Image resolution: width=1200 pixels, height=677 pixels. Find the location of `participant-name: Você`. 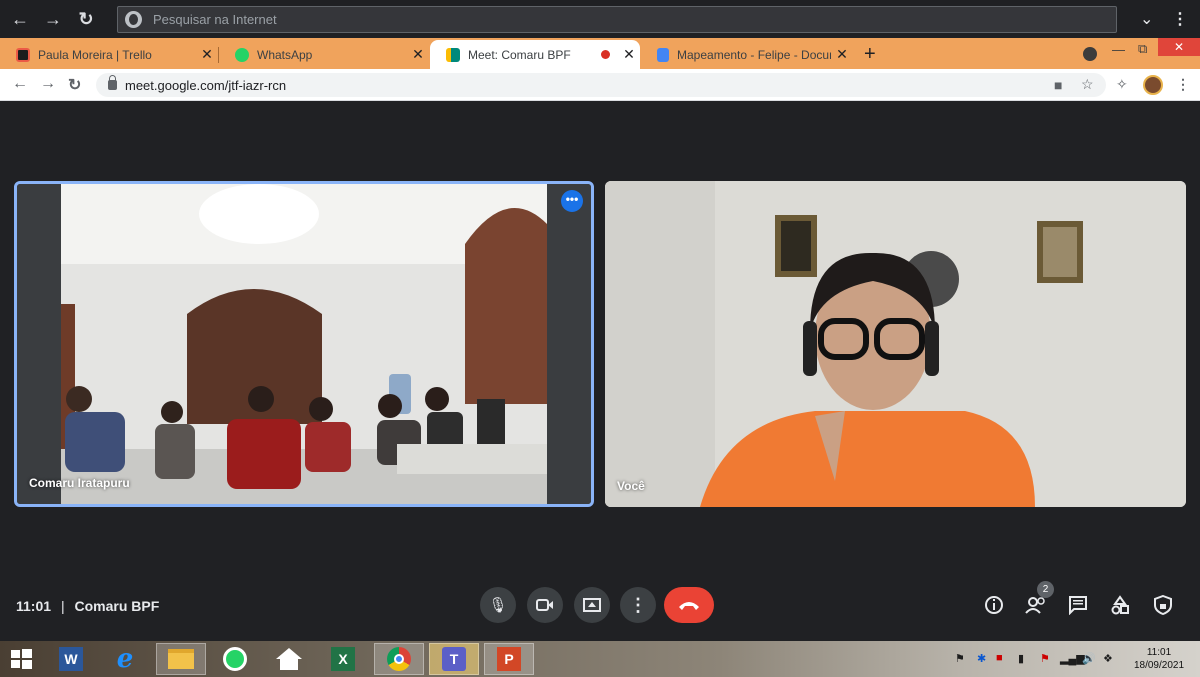

participant-name: Você is located at coordinates (631, 486).